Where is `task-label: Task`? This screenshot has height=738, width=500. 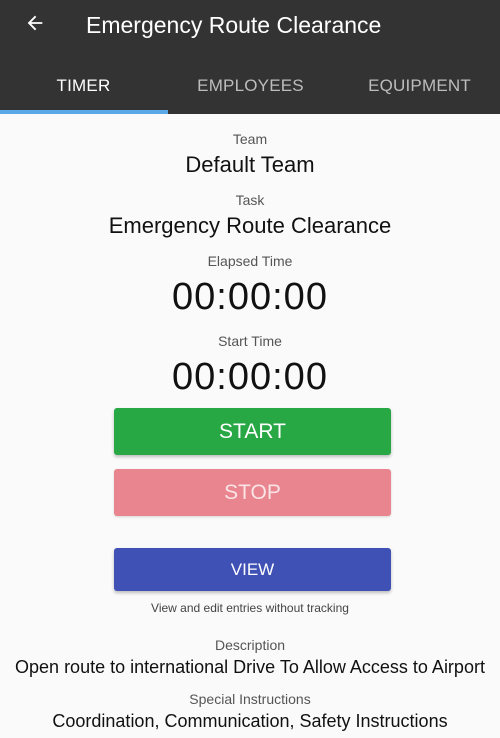 task-label: Task is located at coordinates (250, 200).